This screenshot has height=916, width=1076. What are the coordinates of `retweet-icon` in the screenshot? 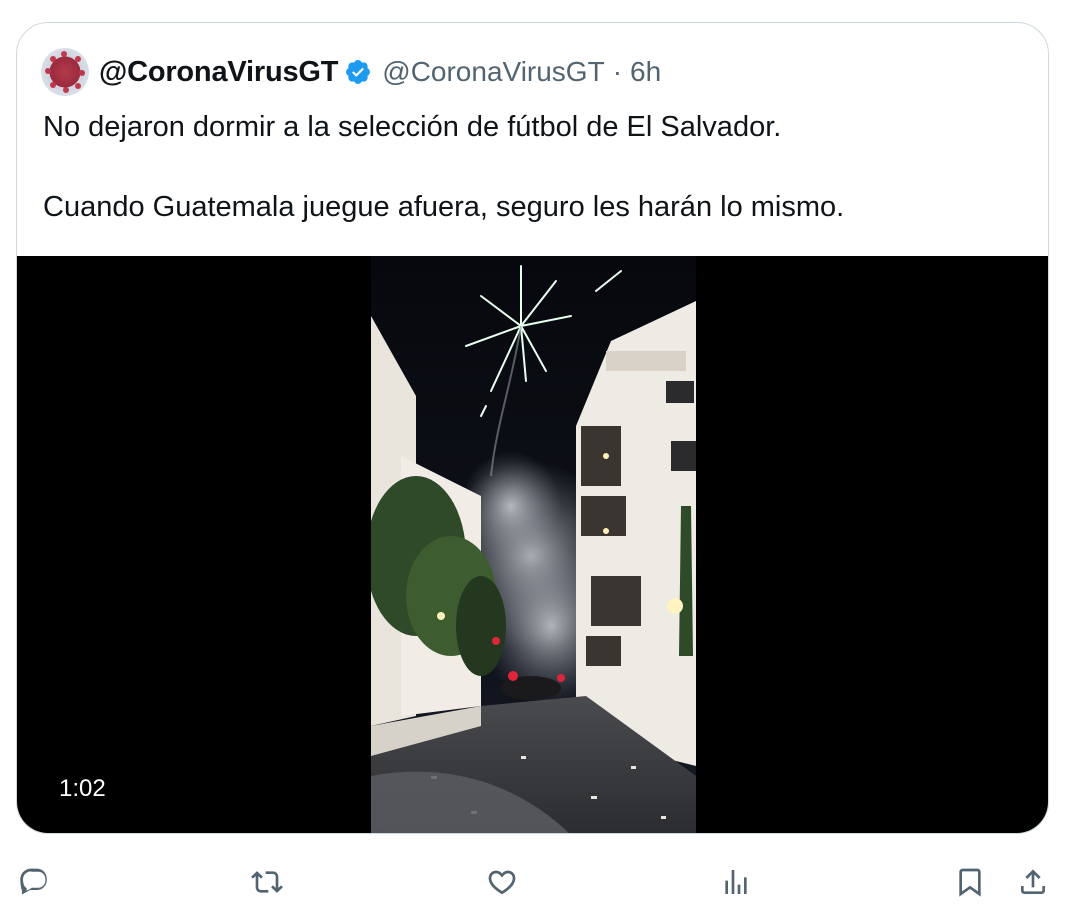 It's located at (267, 882).